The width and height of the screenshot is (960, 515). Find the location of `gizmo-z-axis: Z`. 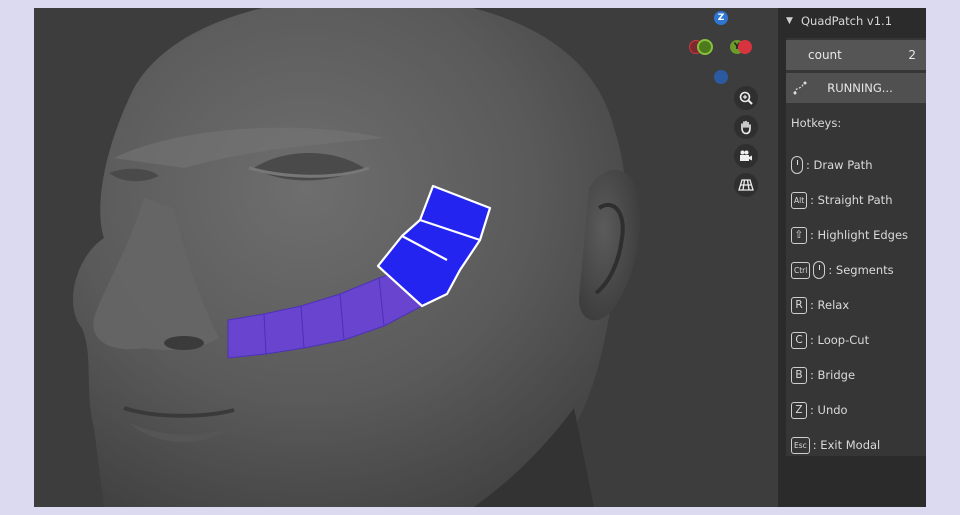

gizmo-z-axis: Z is located at coordinates (721, 18).